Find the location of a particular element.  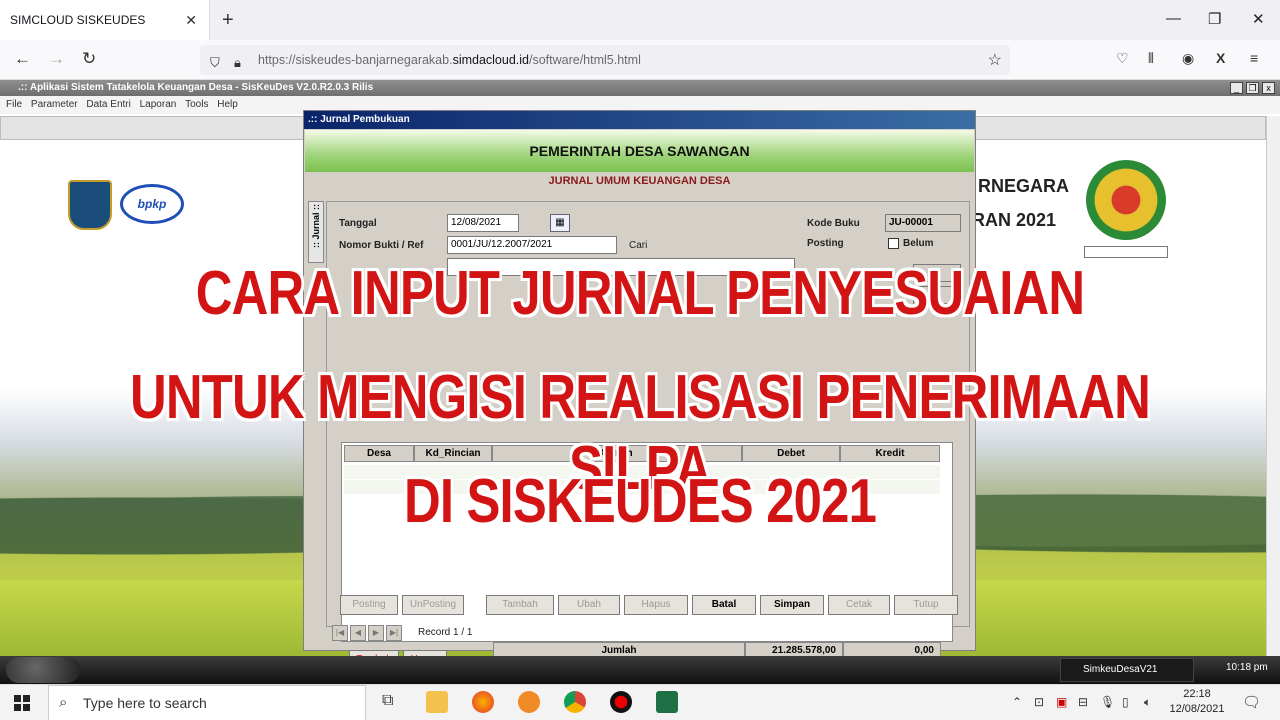

bpkp-logo-text: bpkp is located at coordinates (152, 204).